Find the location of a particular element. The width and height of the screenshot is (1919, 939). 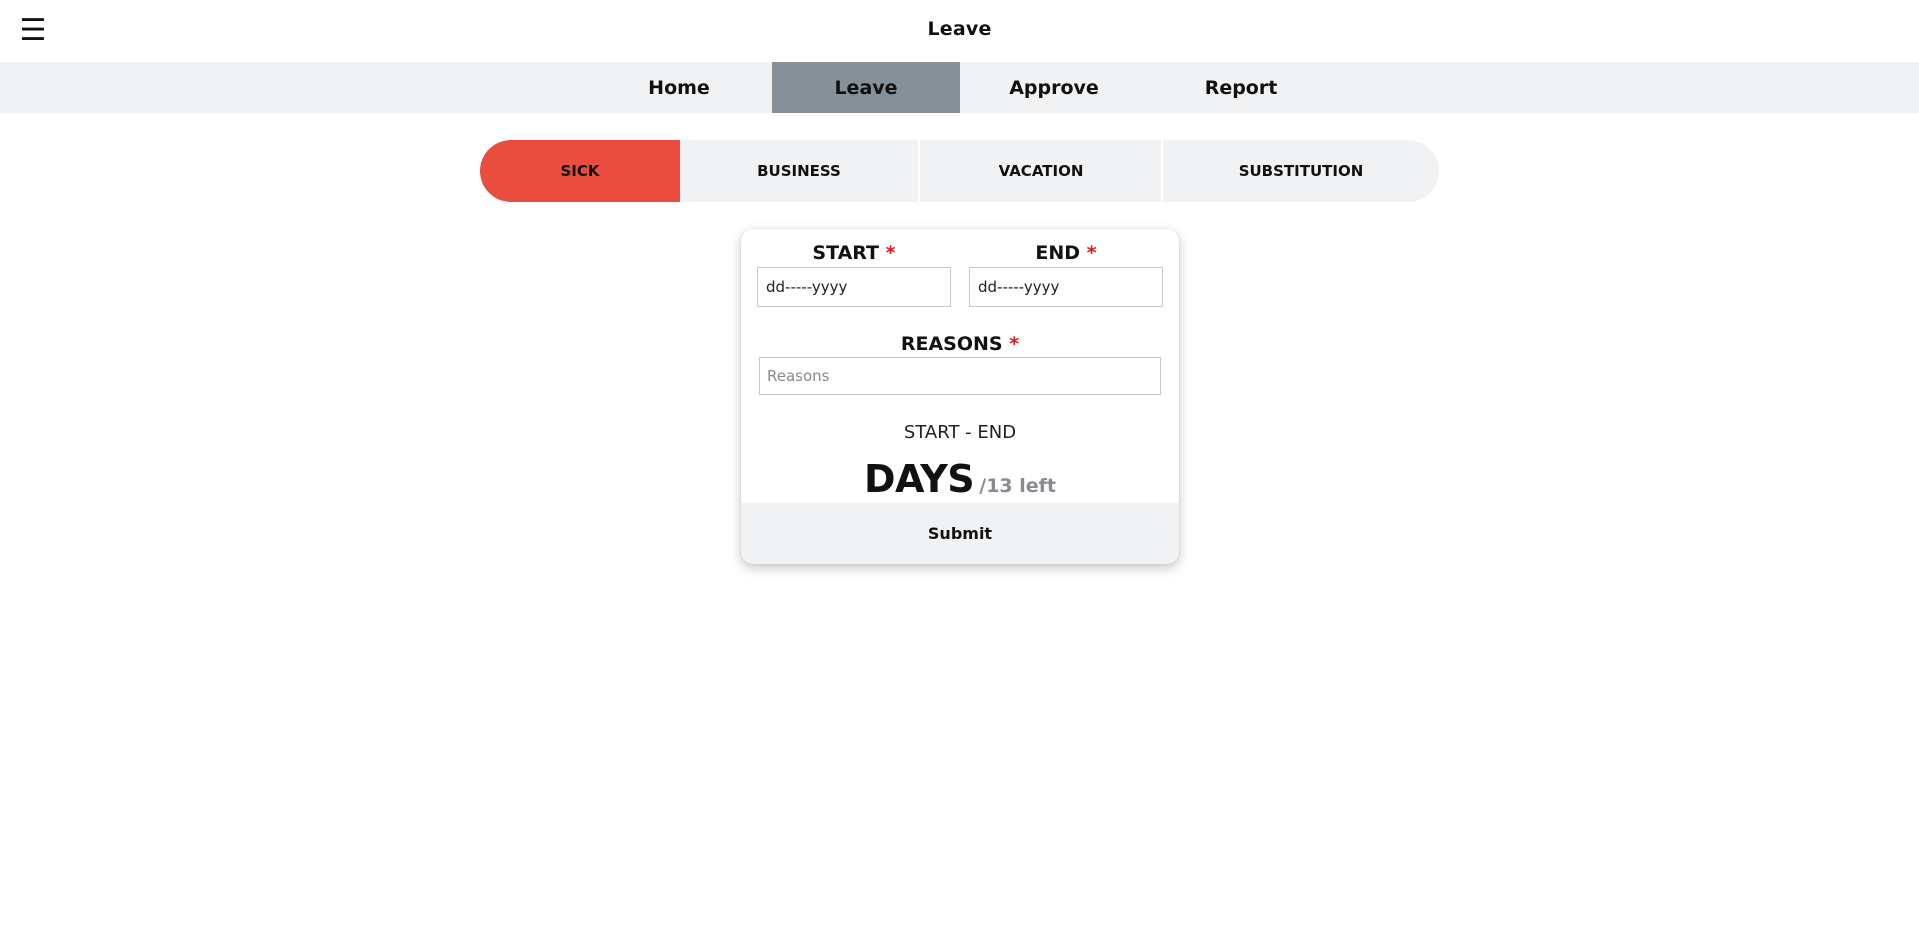

start-label: START * is located at coordinates (854, 253).